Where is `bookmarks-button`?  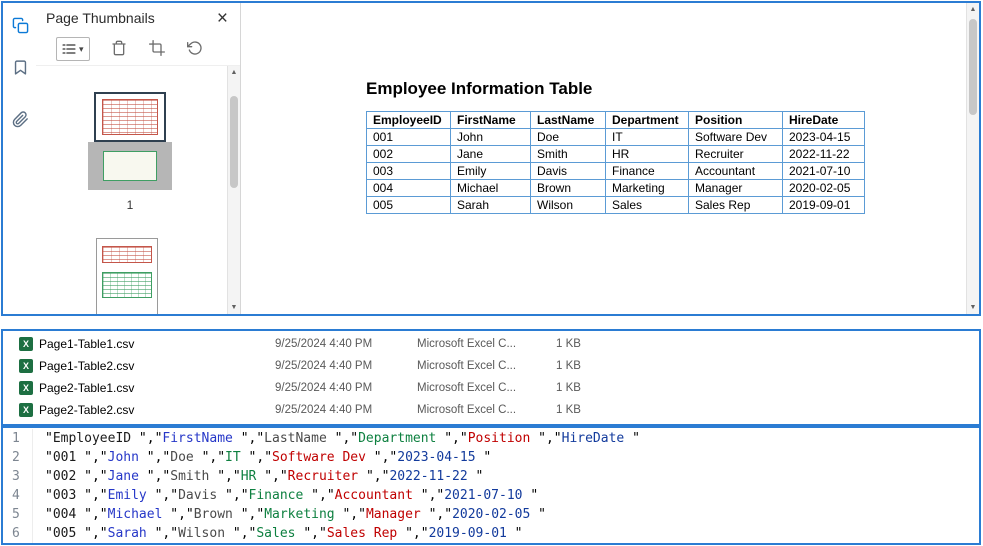 bookmarks-button is located at coordinates (20, 69).